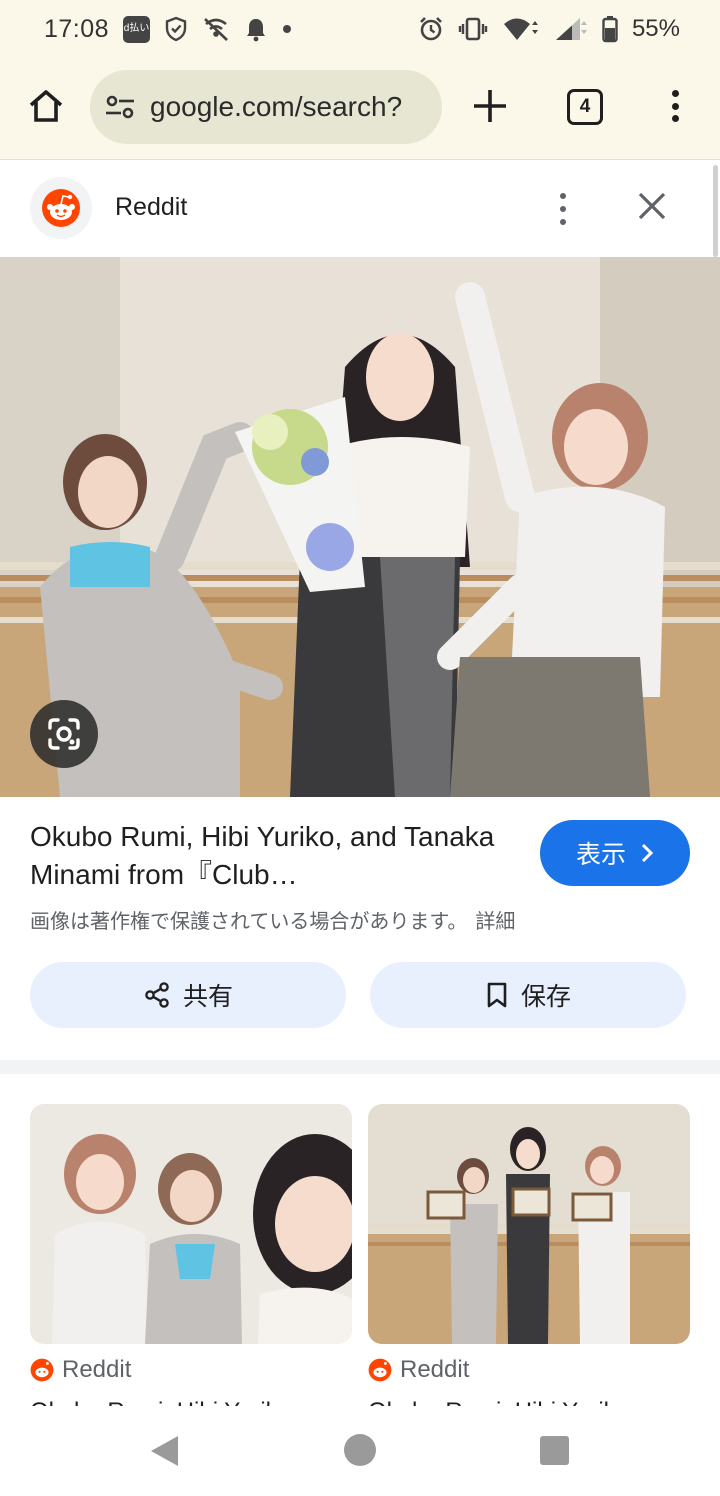 This screenshot has height=1496, width=720. I want to click on plus-icon, so click(490, 106).